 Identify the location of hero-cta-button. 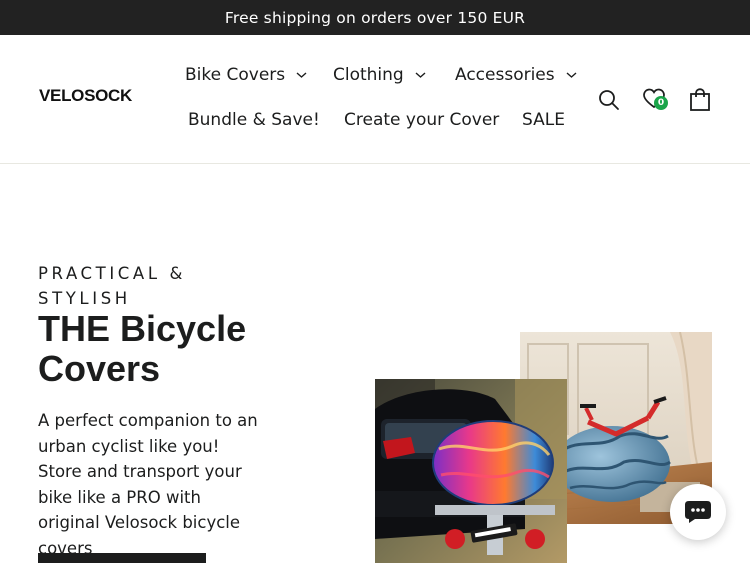
(122, 558).